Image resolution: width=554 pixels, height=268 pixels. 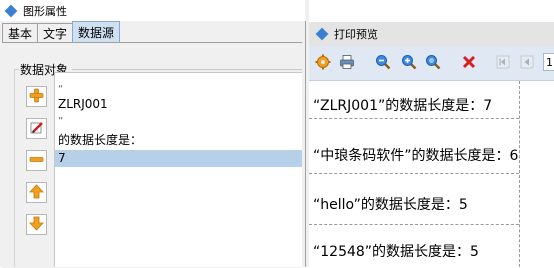 What do you see at coordinates (55, 32) in the screenshot?
I see `tab-text: 文字` at bounding box center [55, 32].